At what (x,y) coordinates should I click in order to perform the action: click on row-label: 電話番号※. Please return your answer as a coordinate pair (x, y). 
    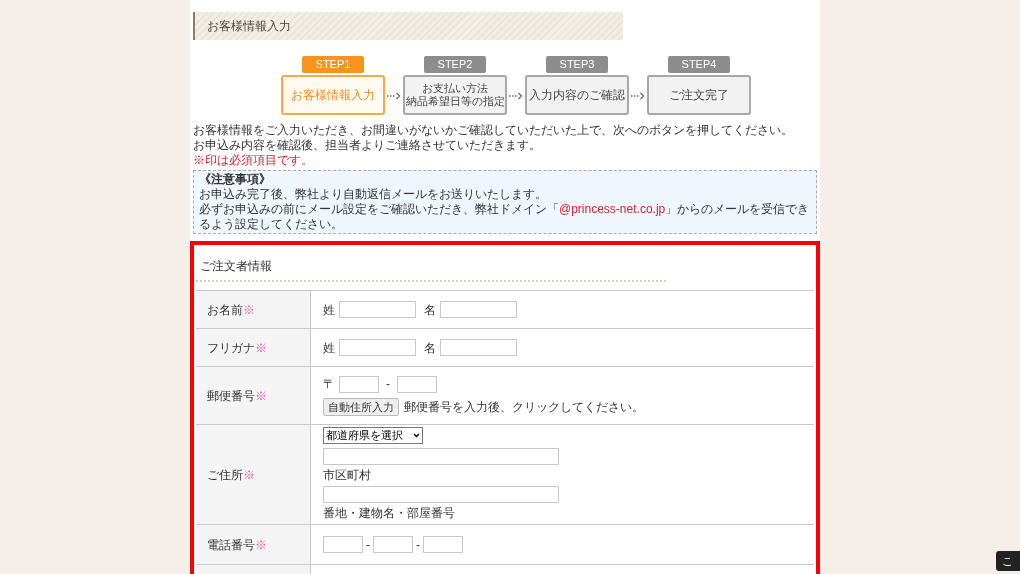
    Looking at the image, I should click on (237, 545).